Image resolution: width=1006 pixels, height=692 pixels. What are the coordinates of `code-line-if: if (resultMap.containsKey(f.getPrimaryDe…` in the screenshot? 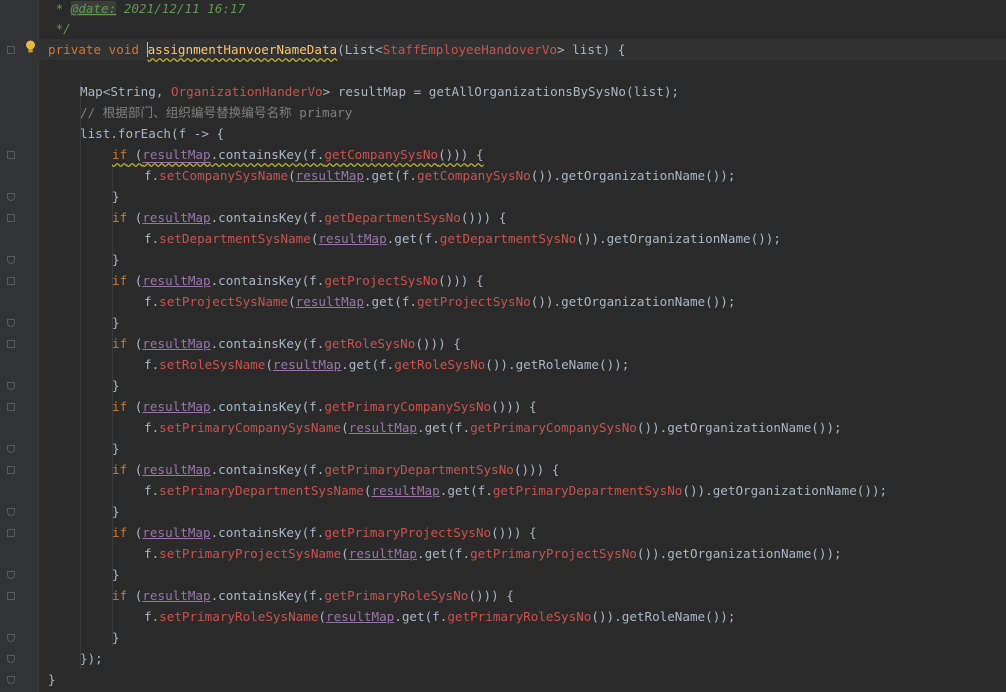 It's located at (336, 469).